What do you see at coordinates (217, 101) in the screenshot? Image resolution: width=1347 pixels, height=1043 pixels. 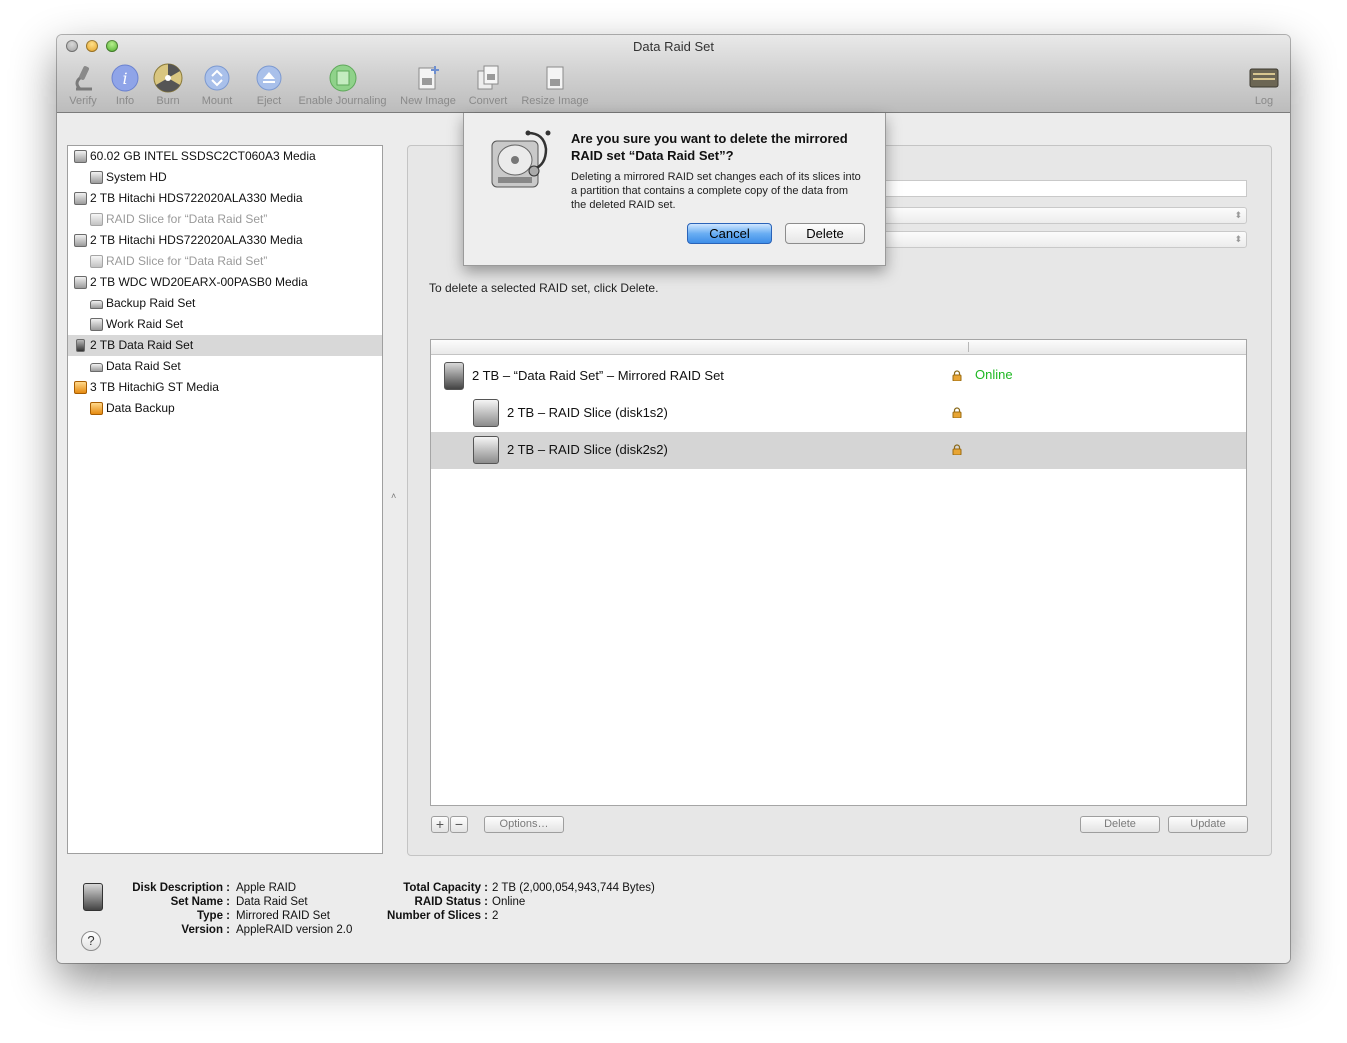 I see `mount-label: Mount` at bounding box center [217, 101].